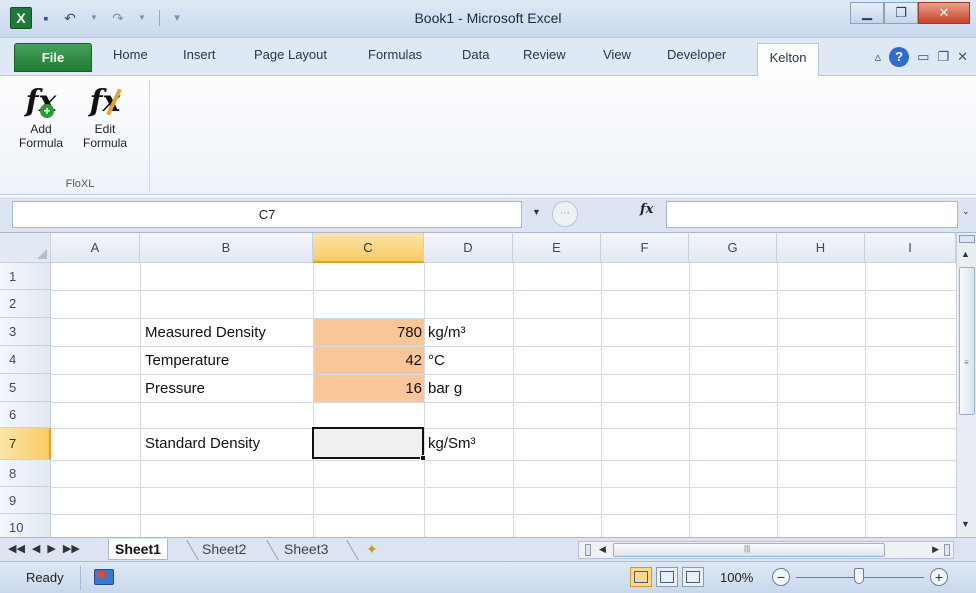  What do you see at coordinates (36, 548) in the screenshot?
I see `prev-sheet-icon: ◀` at bounding box center [36, 548].